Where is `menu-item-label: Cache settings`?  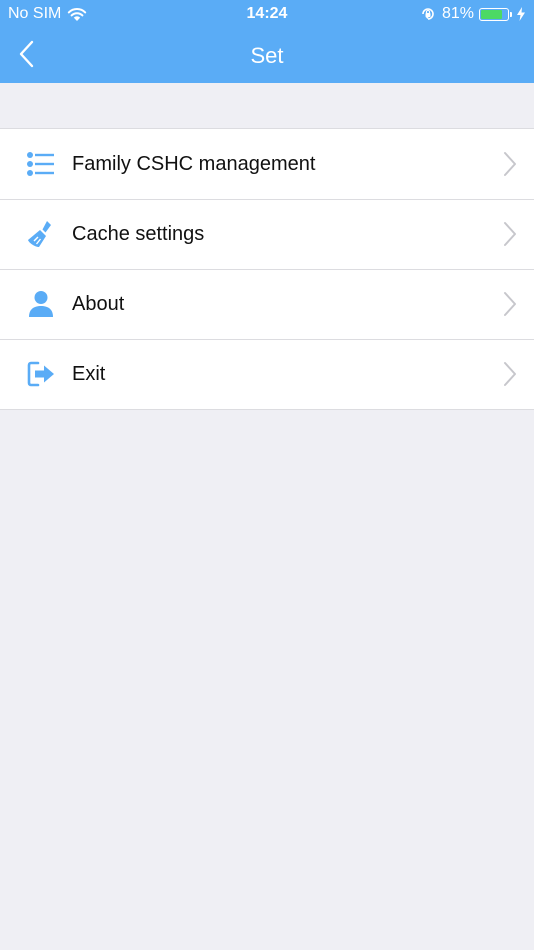
menu-item-label: Cache settings is located at coordinates (138, 233).